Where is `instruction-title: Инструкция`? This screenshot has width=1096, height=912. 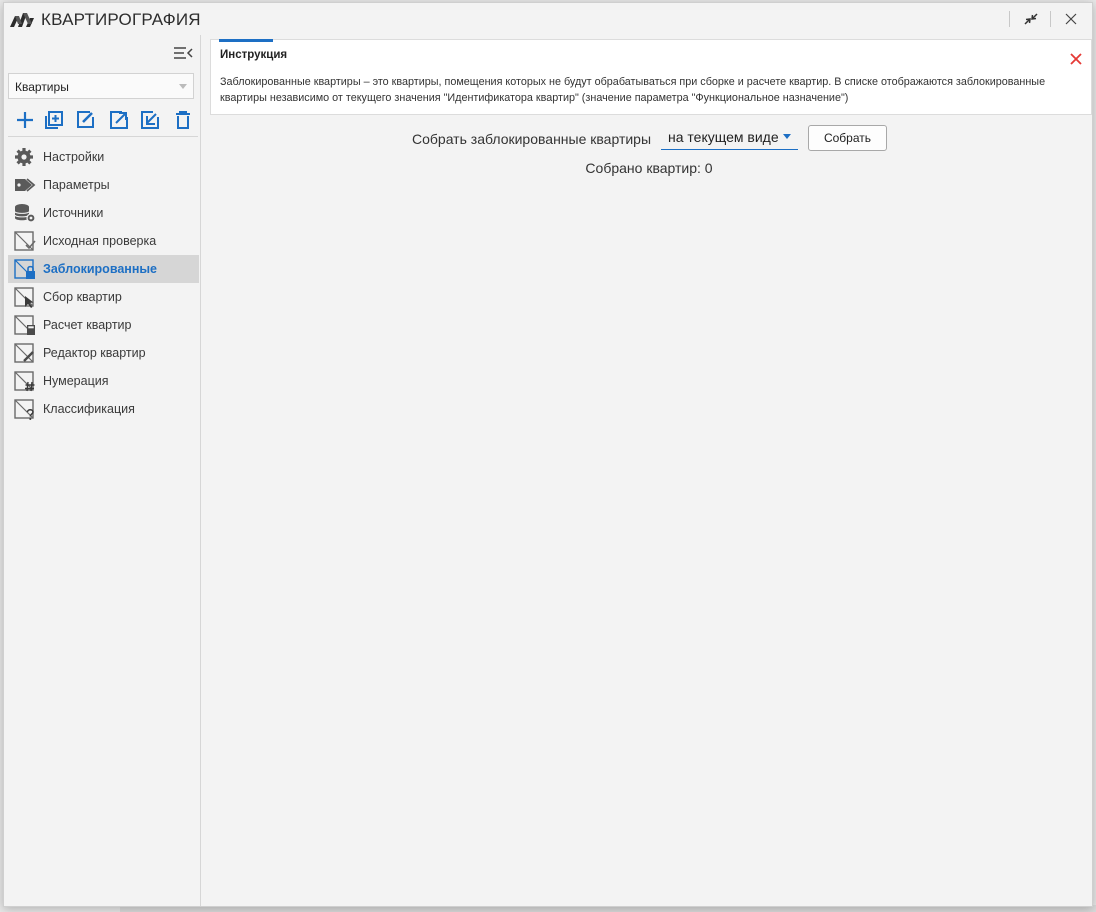
instruction-title: Инструкция is located at coordinates (254, 55).